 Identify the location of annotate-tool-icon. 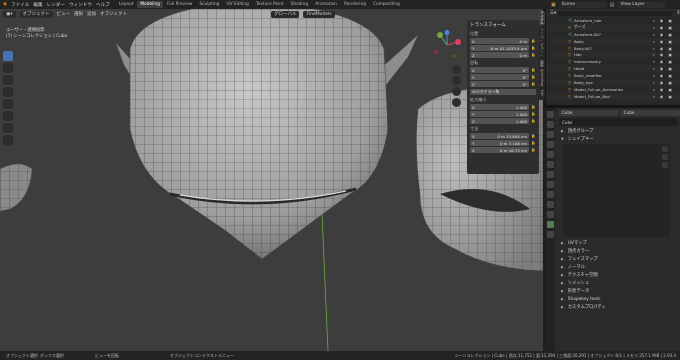
(8, 128).